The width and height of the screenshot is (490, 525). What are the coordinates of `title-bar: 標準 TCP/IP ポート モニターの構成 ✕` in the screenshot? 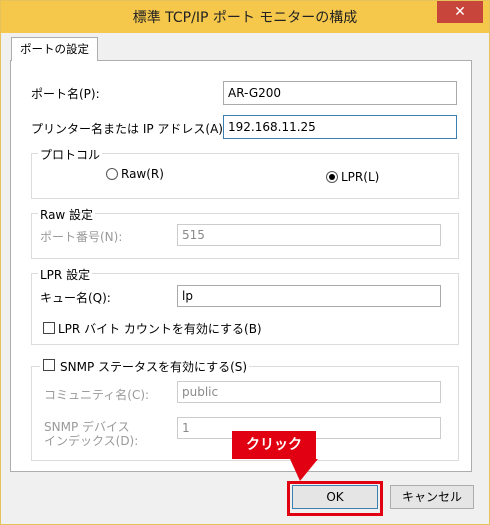 It's located at (245, 17).